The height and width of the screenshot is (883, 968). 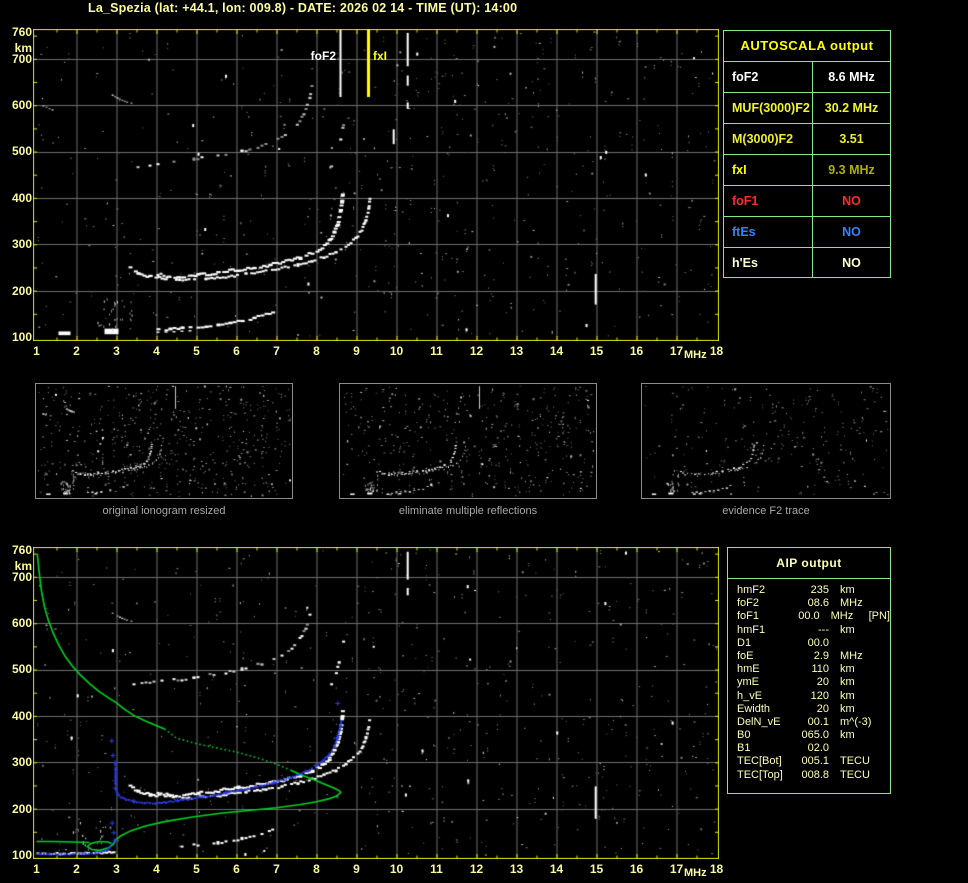 I want to click on y-tick-label: 200, so click(x=21, y=291).